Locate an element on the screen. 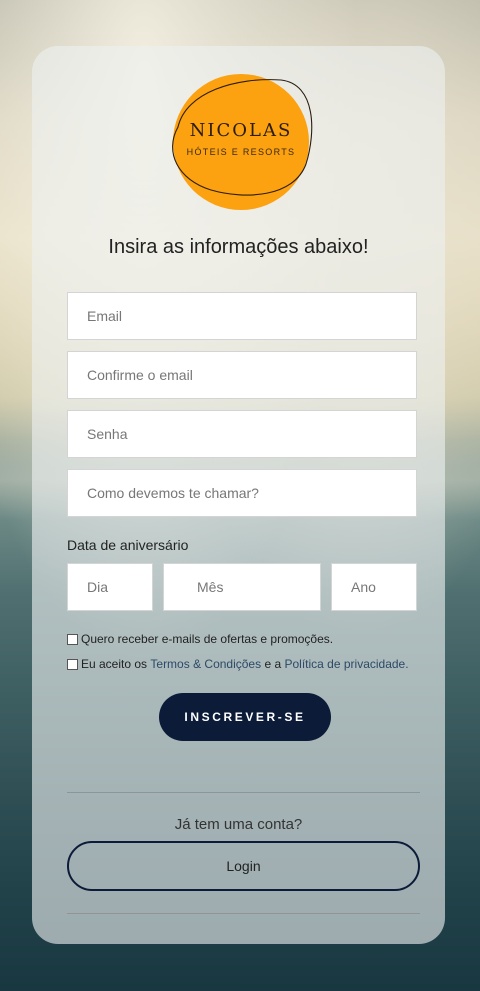 Image resolution: width=480 pixels, height=991 pixels. year-field-box is located at coordinates (374, 587).